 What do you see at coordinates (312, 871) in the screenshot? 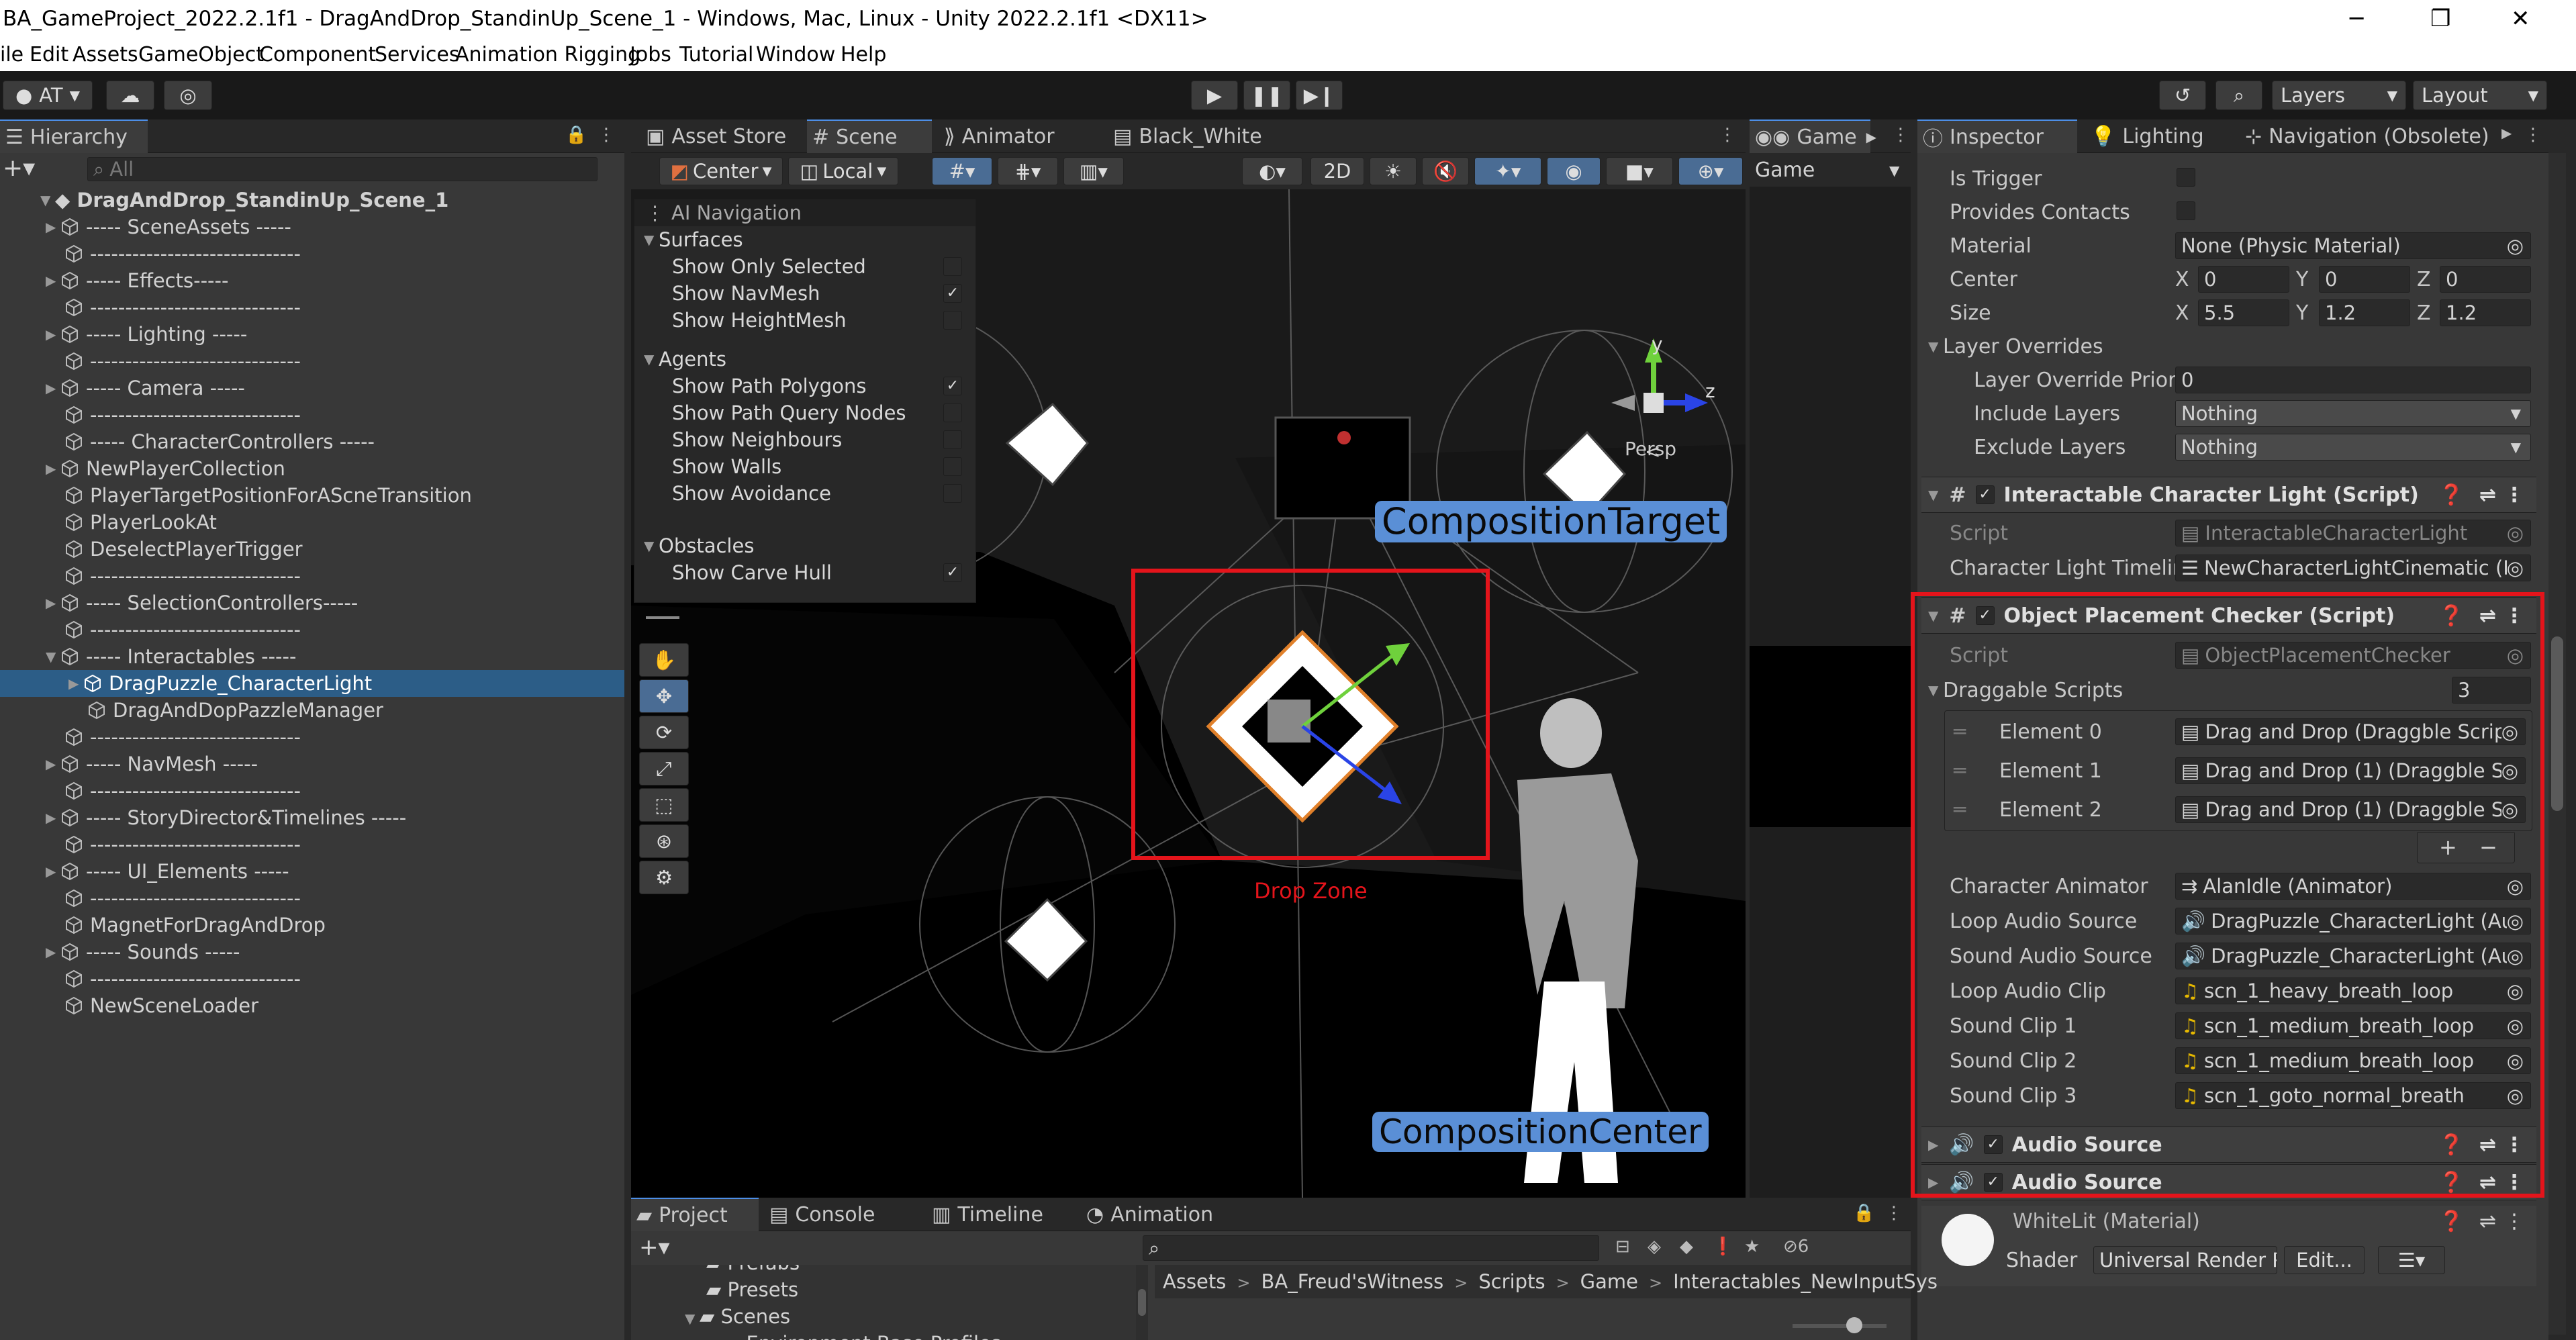
I see `hierarchy-item: ▶ ----- UI_Elements -----` at bounding box center [312, 871].